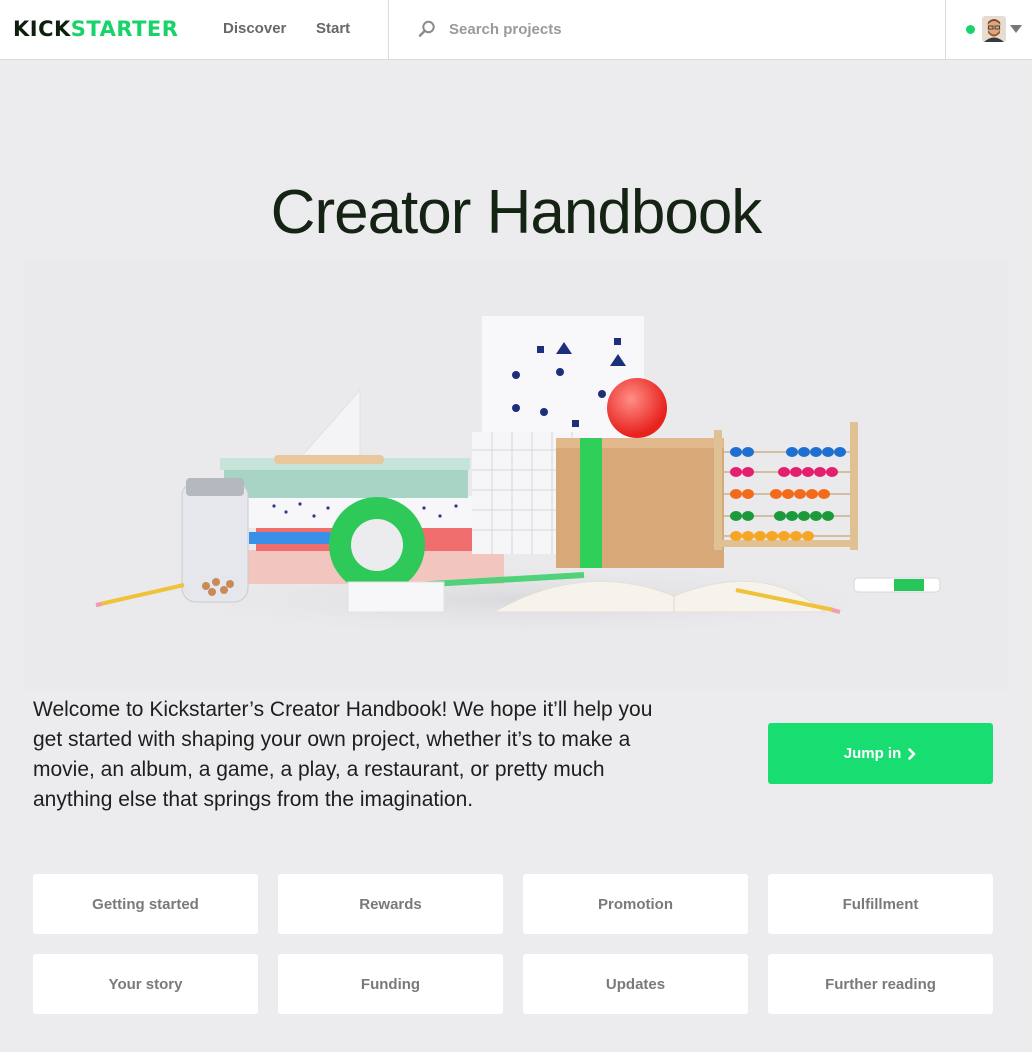  What do you see at coordinates (390, 904) in the screenshot?
I see `section-rewards: Rewards` at bounding box center [390, 904].